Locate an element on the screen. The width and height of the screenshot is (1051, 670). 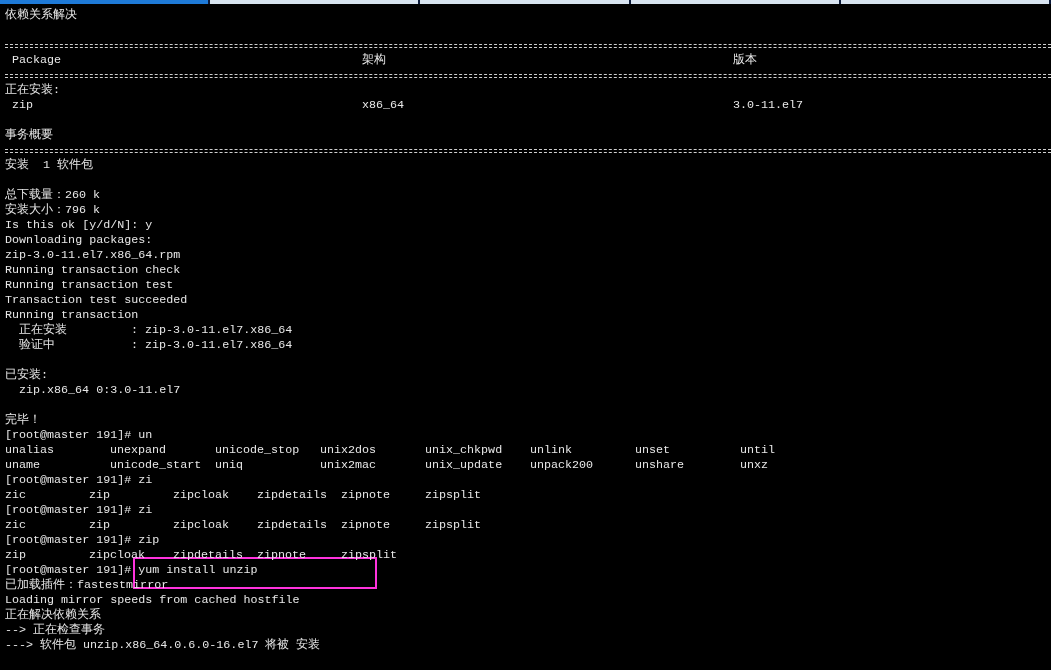
table-cell: zip is located at coordinates (23, 105).